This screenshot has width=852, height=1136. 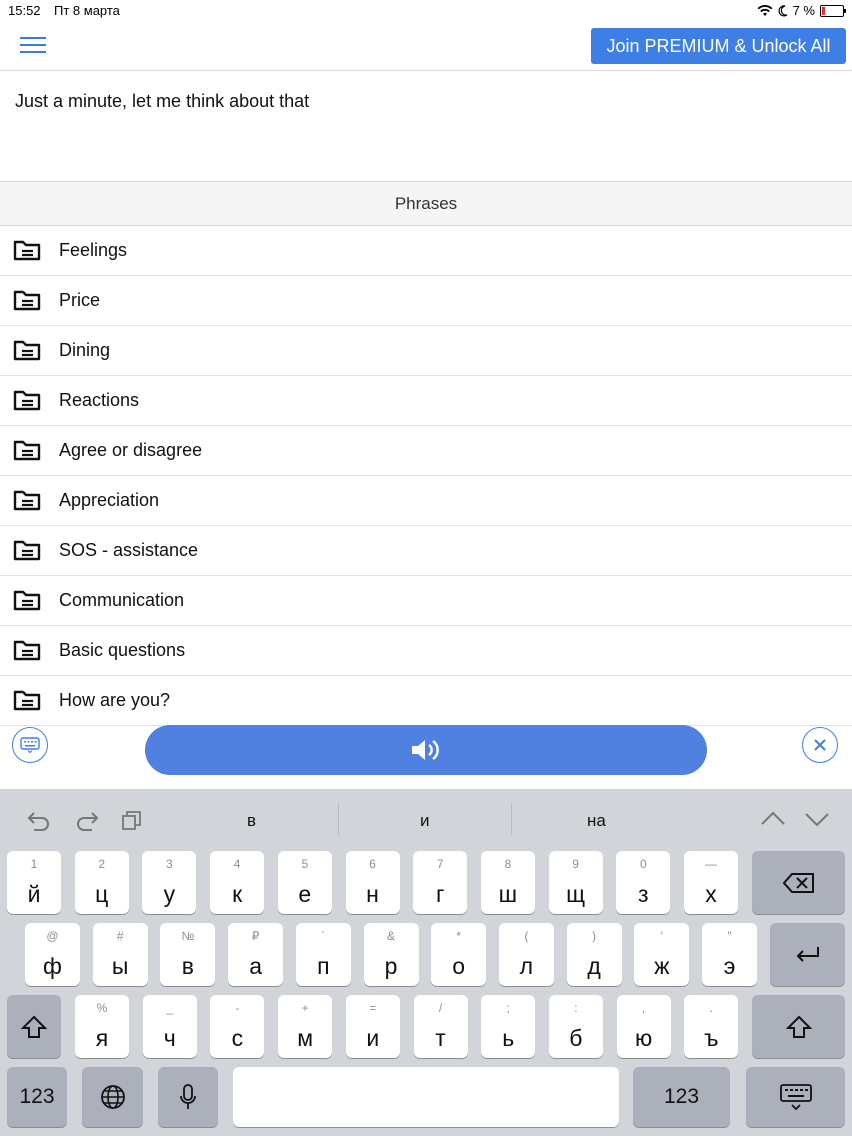 What do you see at coordinates (426, 701) in the screenshot?
I see `list-item: How are you?` at bounding box center [426, 701].